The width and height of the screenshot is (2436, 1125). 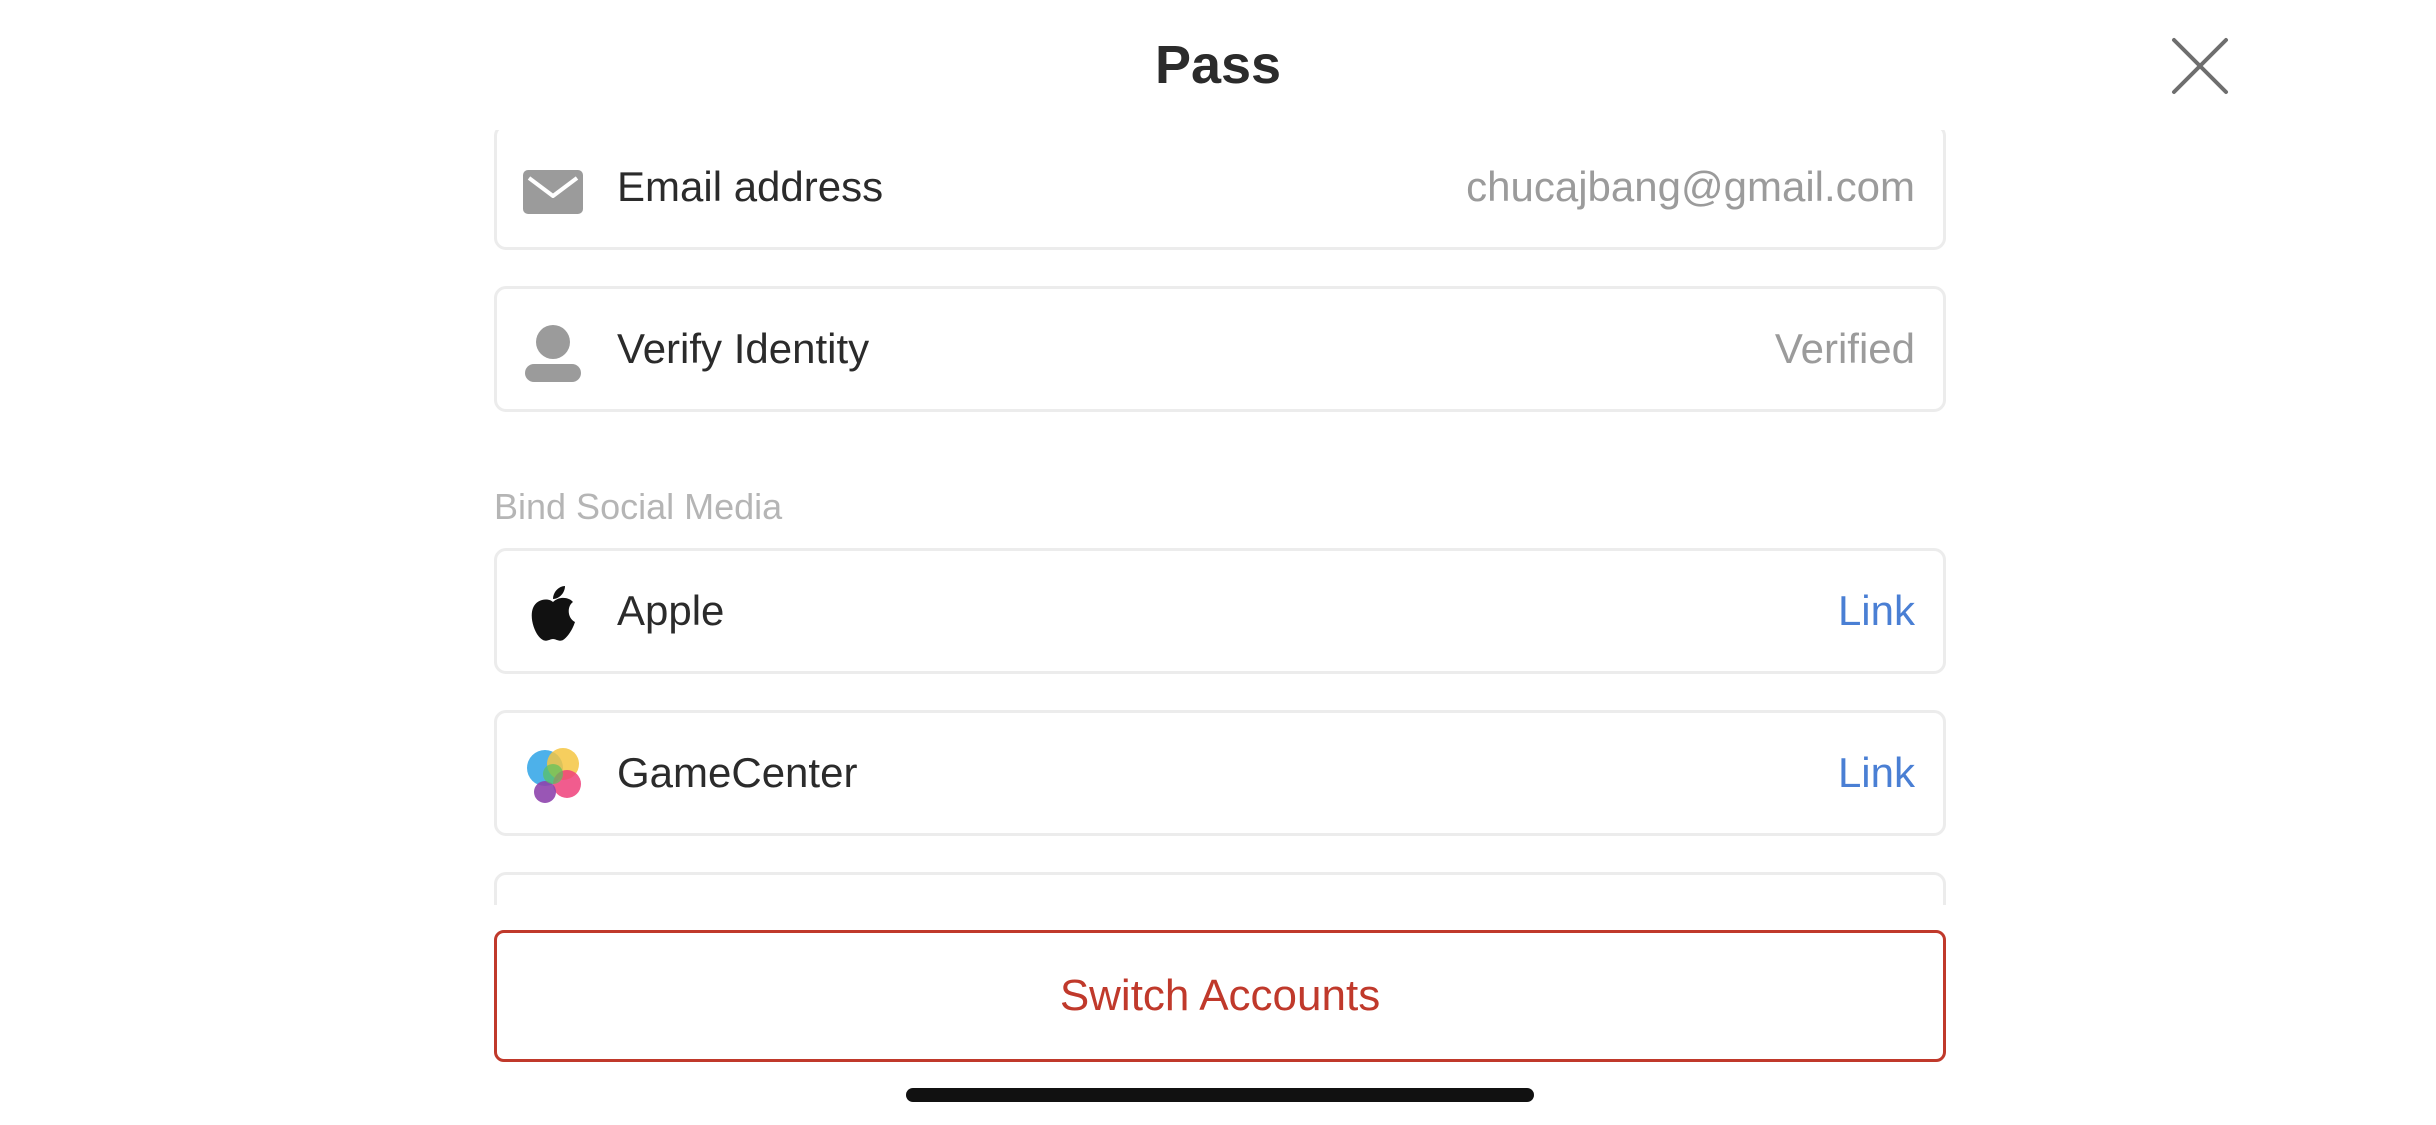 I want to click on apple-link-button: Link, so click(x=1876, y=611).